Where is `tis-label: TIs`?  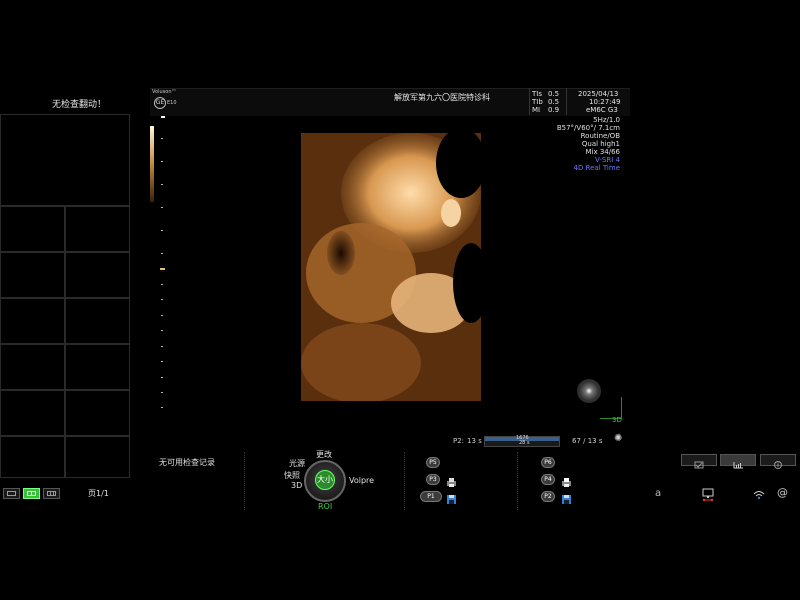
tis-label: TIs is located at coordinates (537, 94).